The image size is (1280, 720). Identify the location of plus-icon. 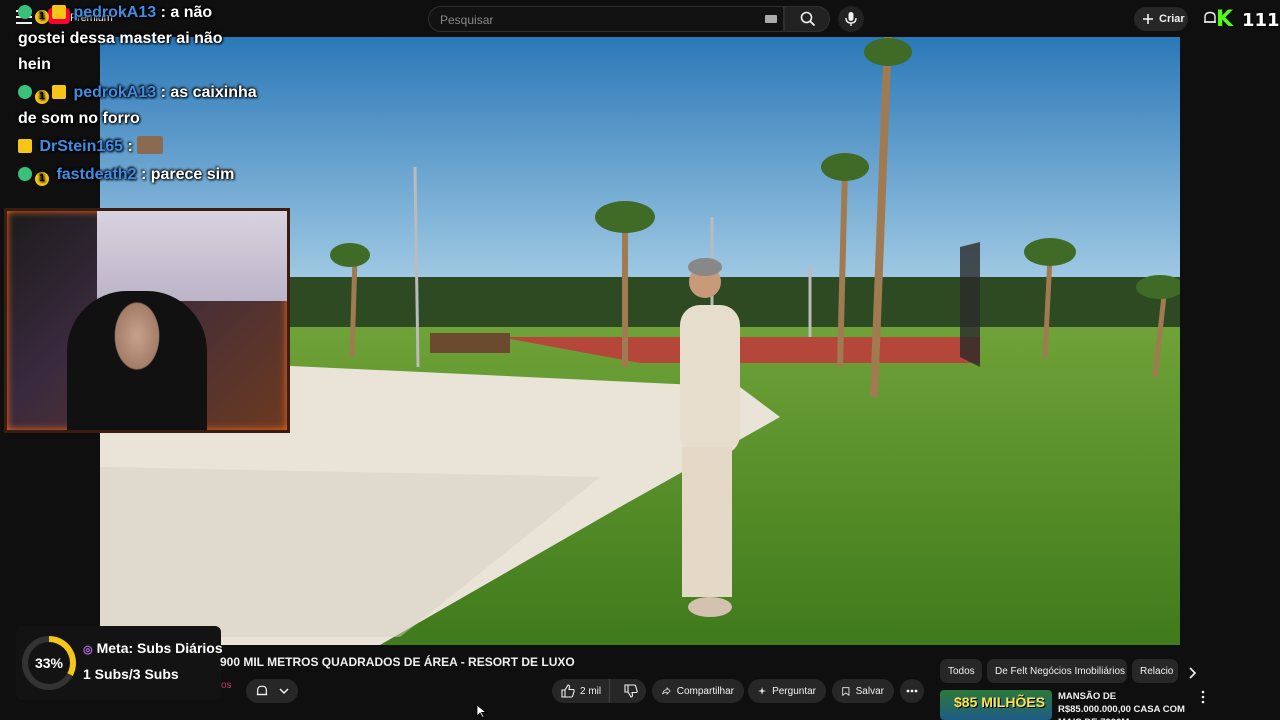
(1148, 19).